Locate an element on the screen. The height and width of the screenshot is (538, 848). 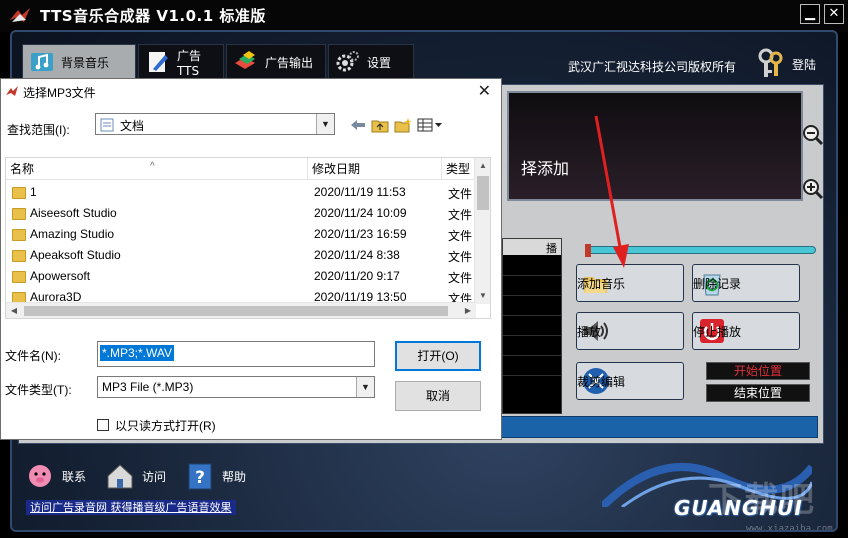
tab-settings: 设置 is located at coordinates (371, 62).